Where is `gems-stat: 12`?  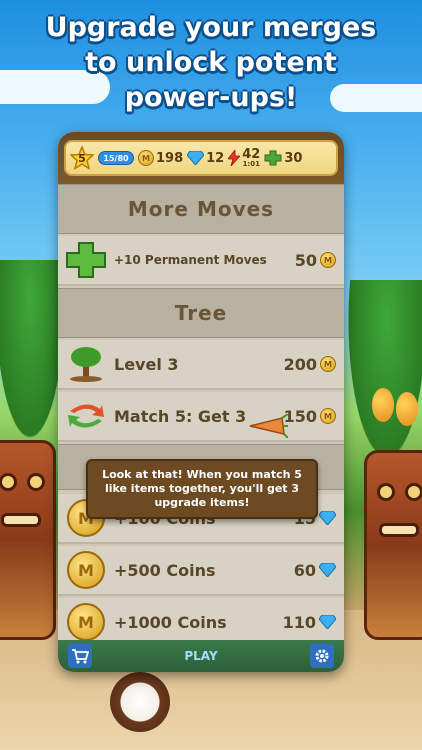 gems-stat: 12 is located at coordinates (205, 158).